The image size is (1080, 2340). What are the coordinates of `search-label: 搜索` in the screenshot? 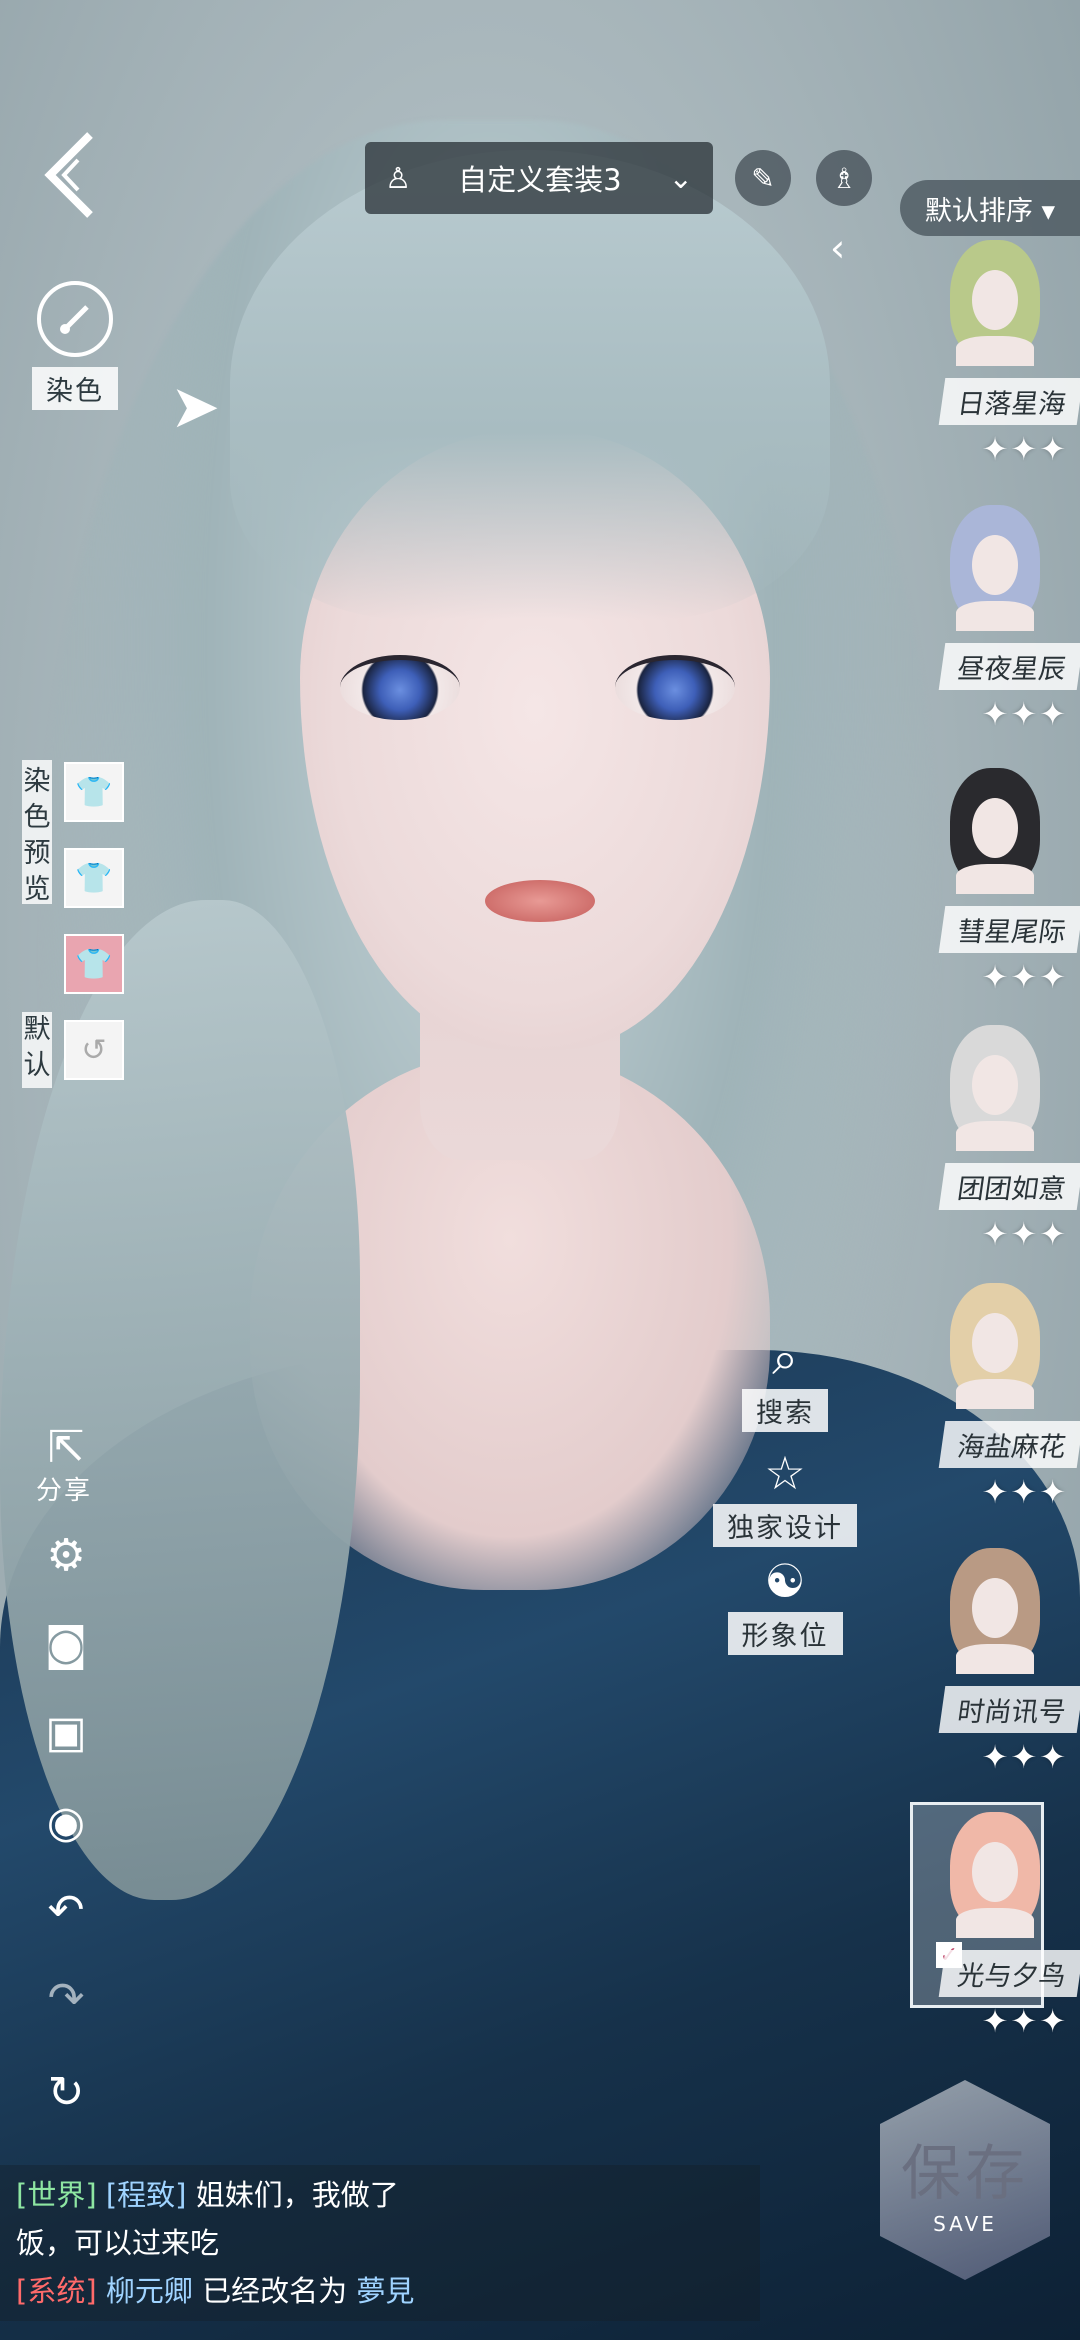 It's located at (785, 1410).